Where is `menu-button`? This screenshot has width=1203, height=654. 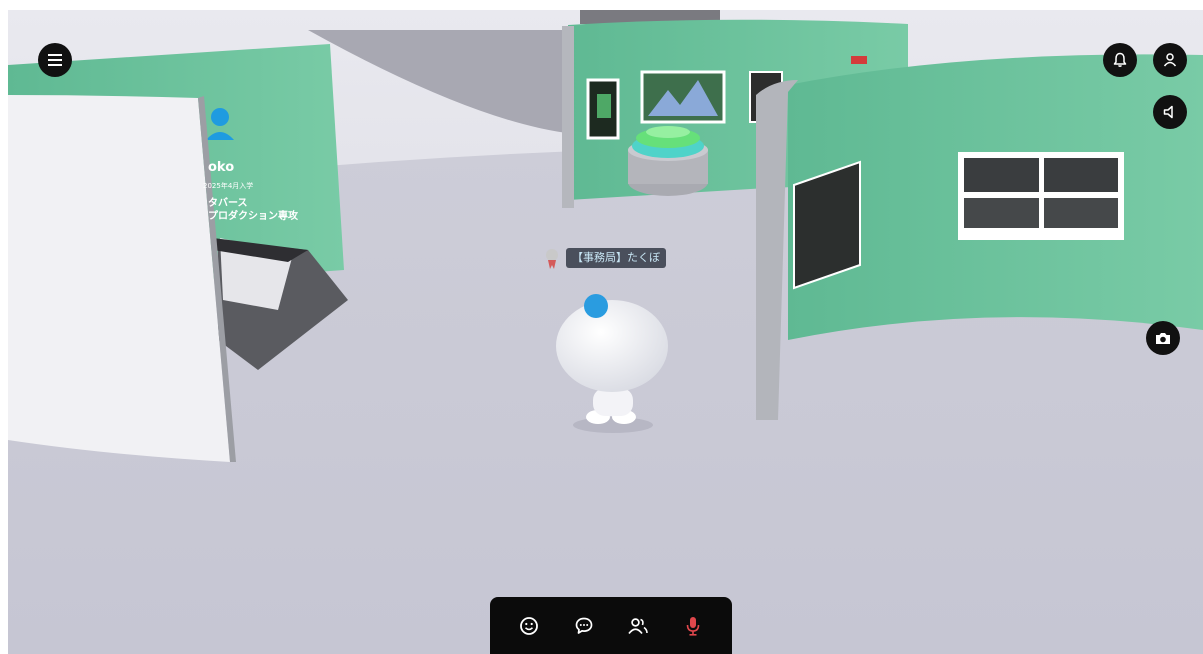 menu-button is located at coordinates (55, 60).